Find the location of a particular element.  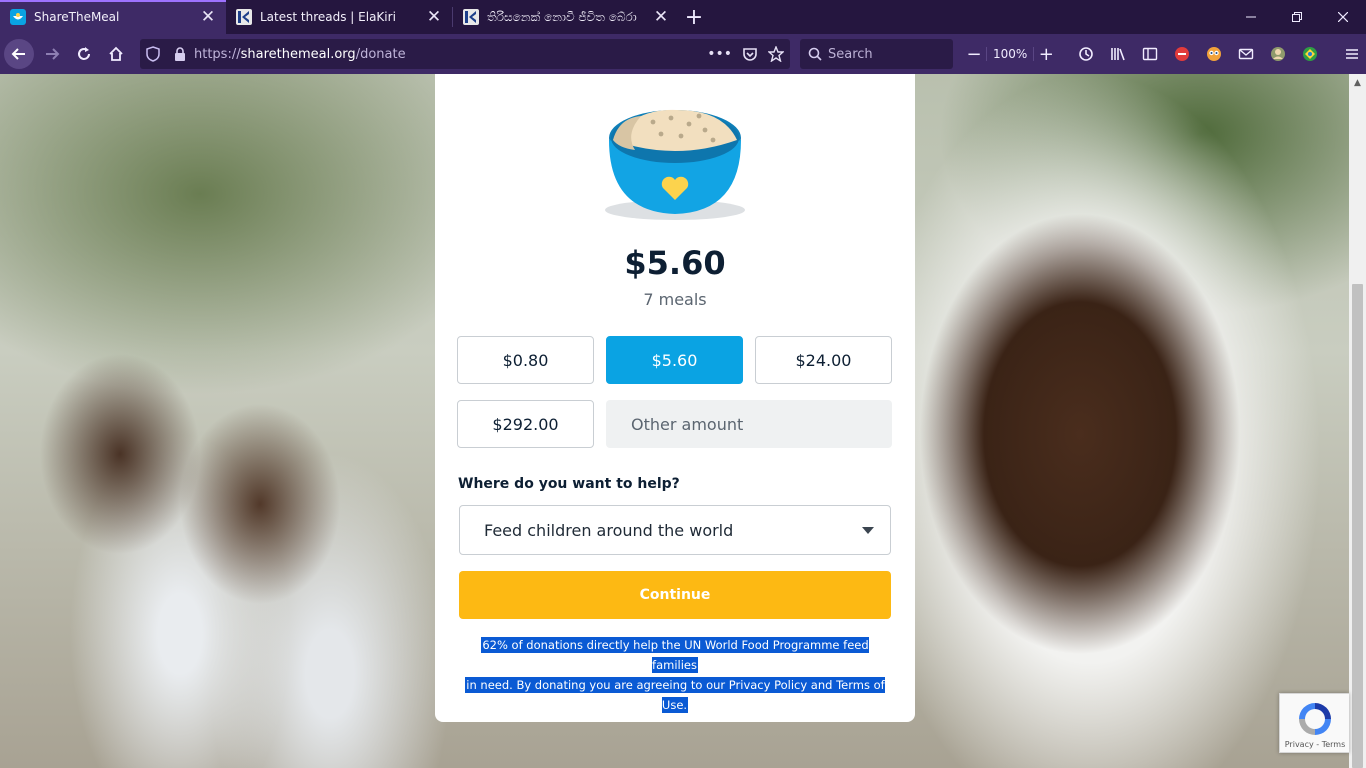

extension-green-button is located at coordinates (1310, 54).